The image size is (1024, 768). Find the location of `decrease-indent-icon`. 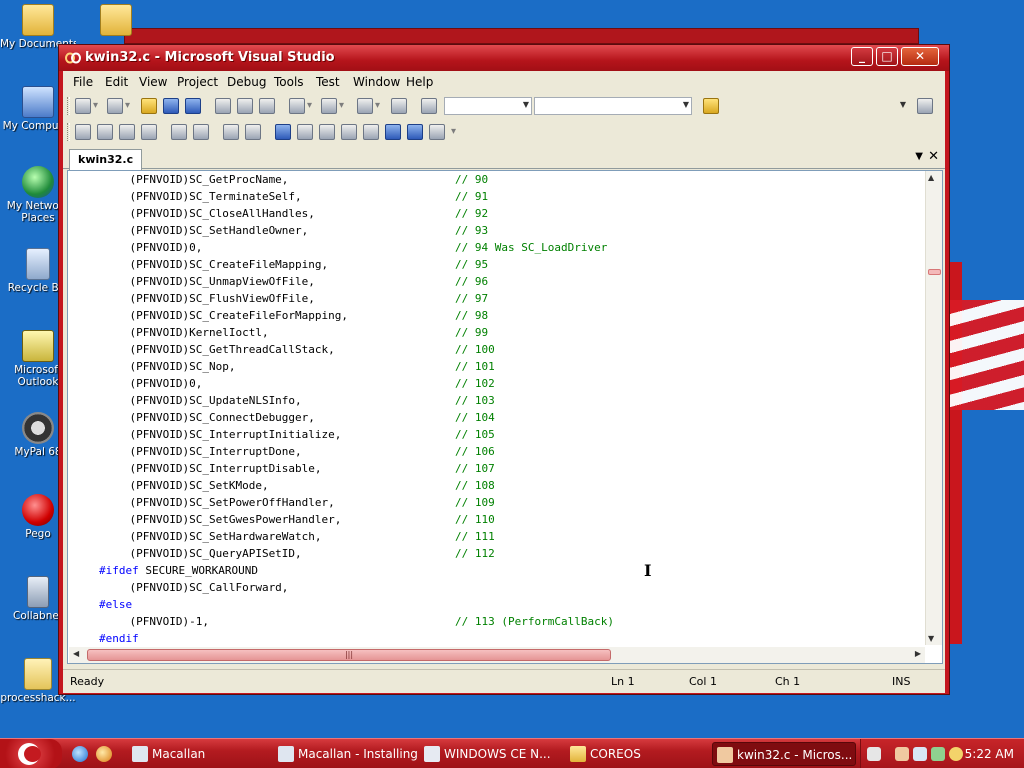

decrease-indent-icon is located at coordinates (179, 132).